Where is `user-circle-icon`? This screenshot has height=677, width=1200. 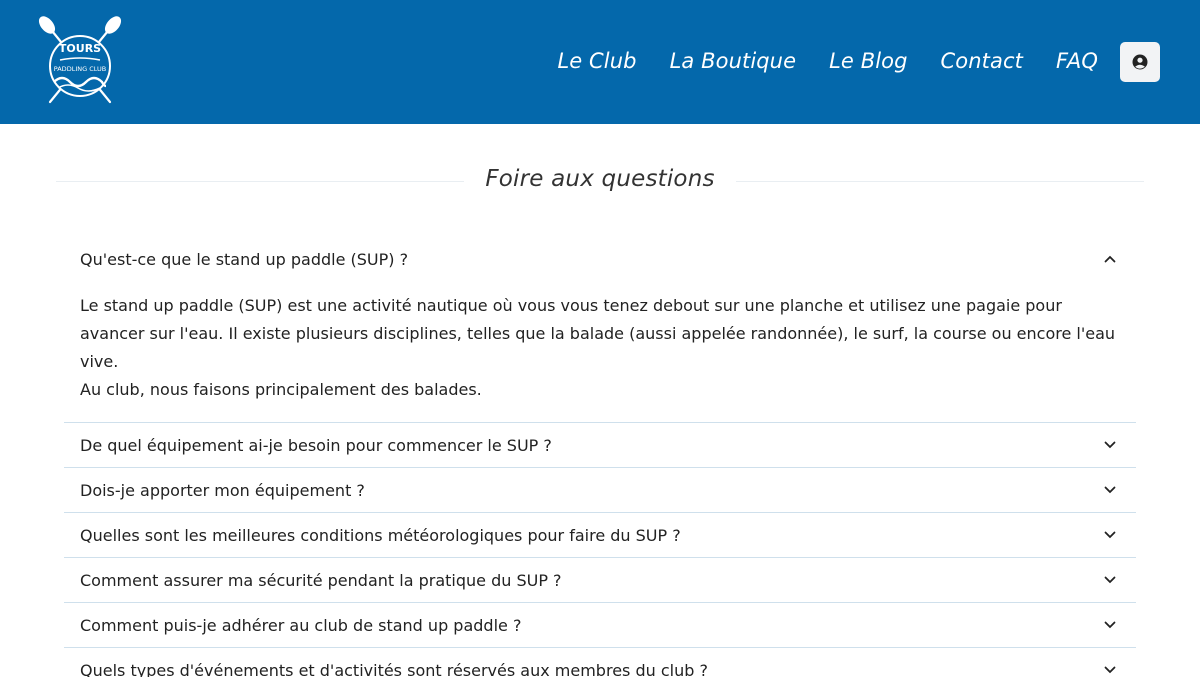 user-circle-icon is located at coordinates (1140, 62).